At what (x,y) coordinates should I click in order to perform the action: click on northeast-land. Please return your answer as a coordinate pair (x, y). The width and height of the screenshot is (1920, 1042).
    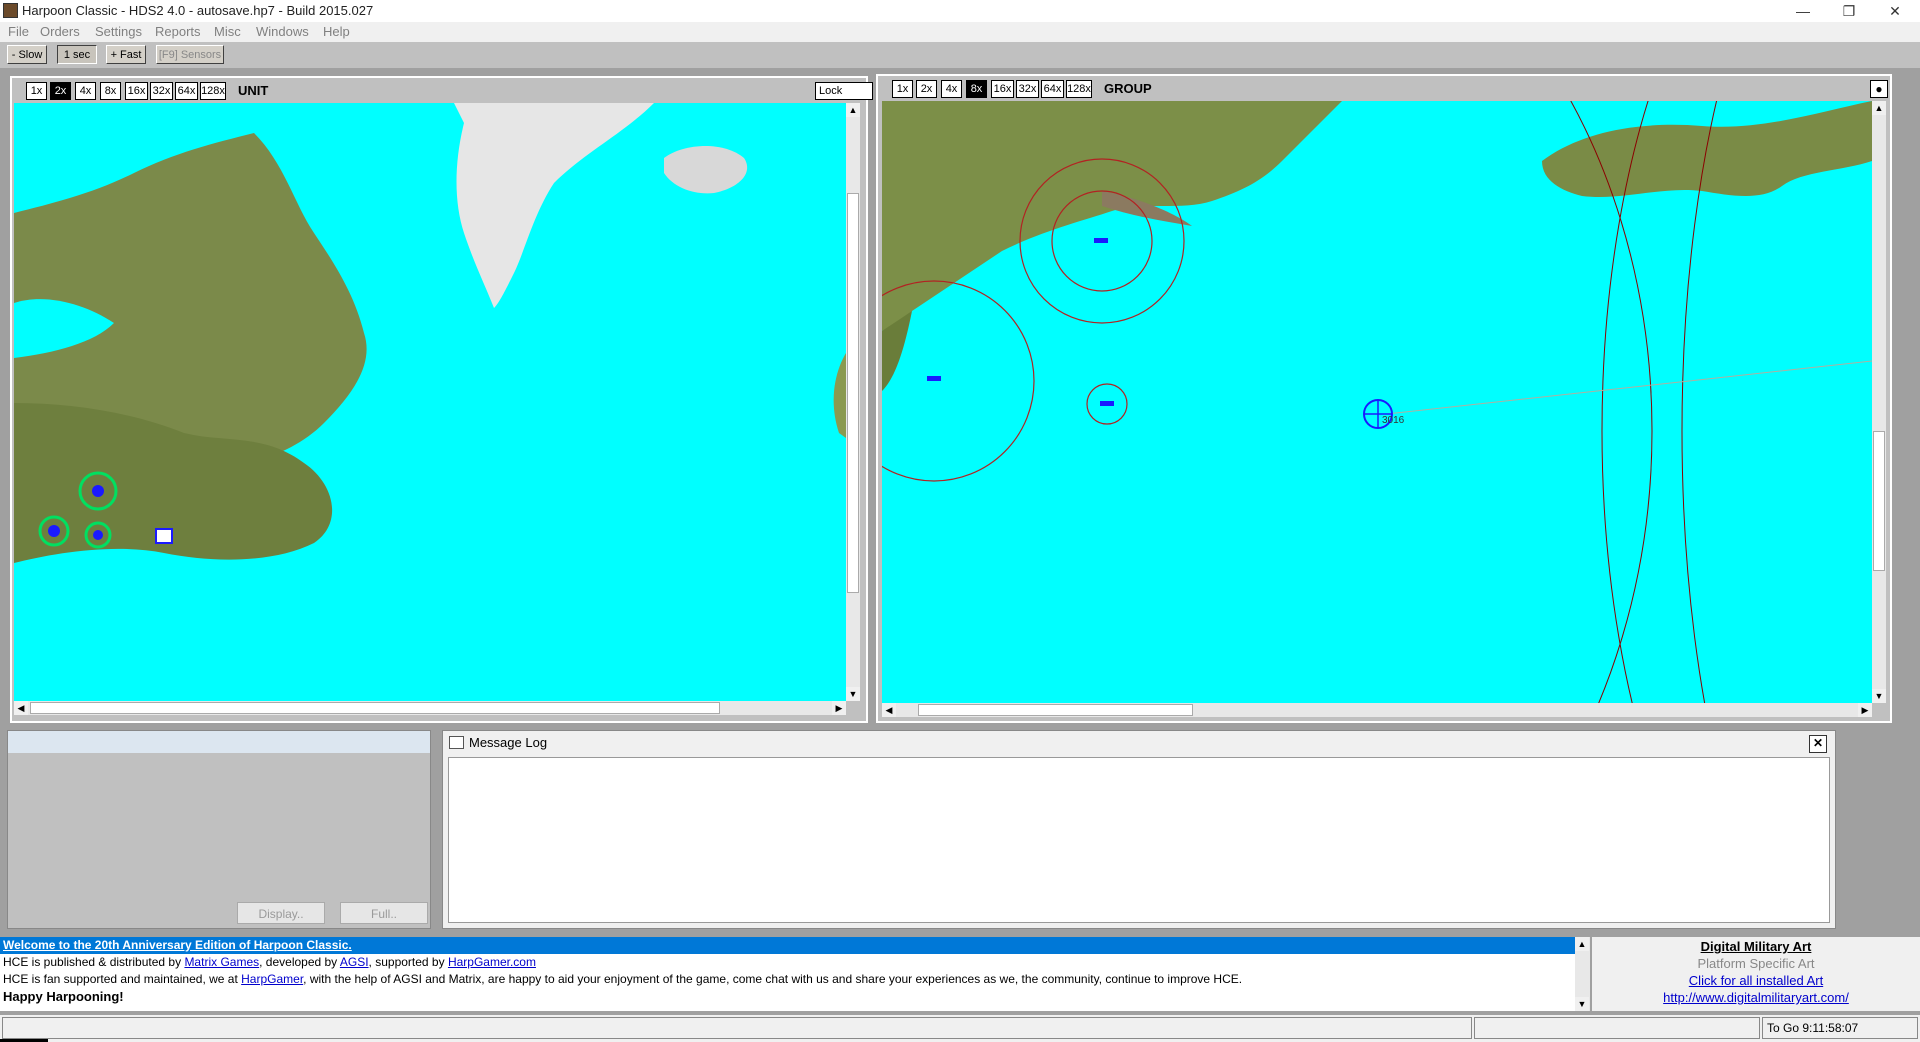
    Looking at the image, I should click on (1707, 149).